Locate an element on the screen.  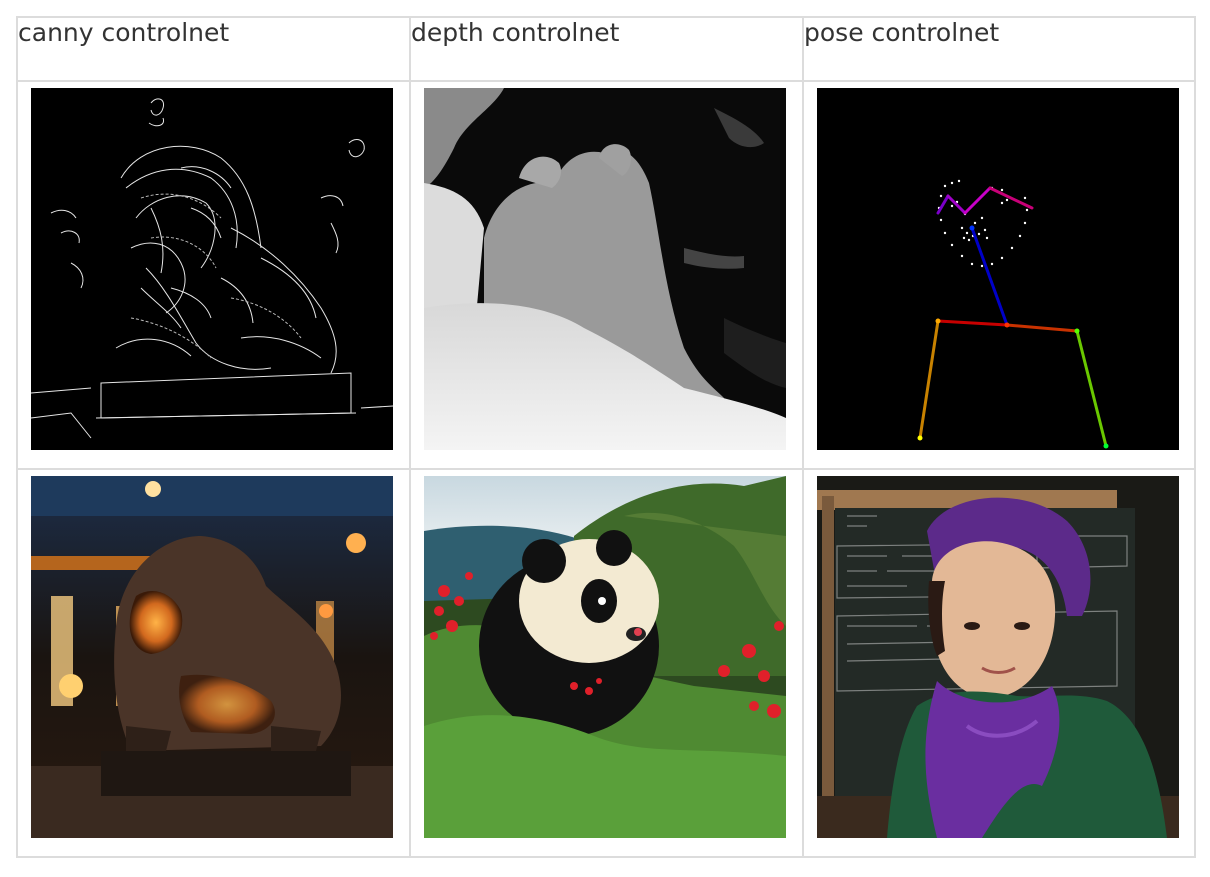
header-depth: depth controlnet is located at coordinates (606, 49).